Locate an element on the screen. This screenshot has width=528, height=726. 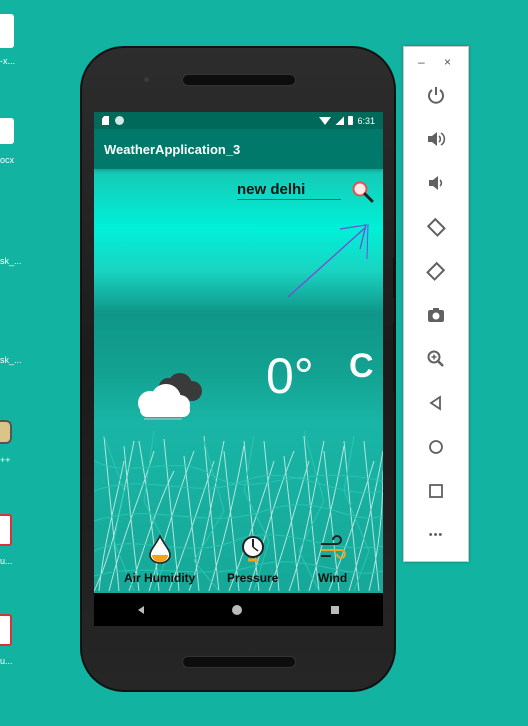
wind-metric: Wind is located at coordinates (332, 559).